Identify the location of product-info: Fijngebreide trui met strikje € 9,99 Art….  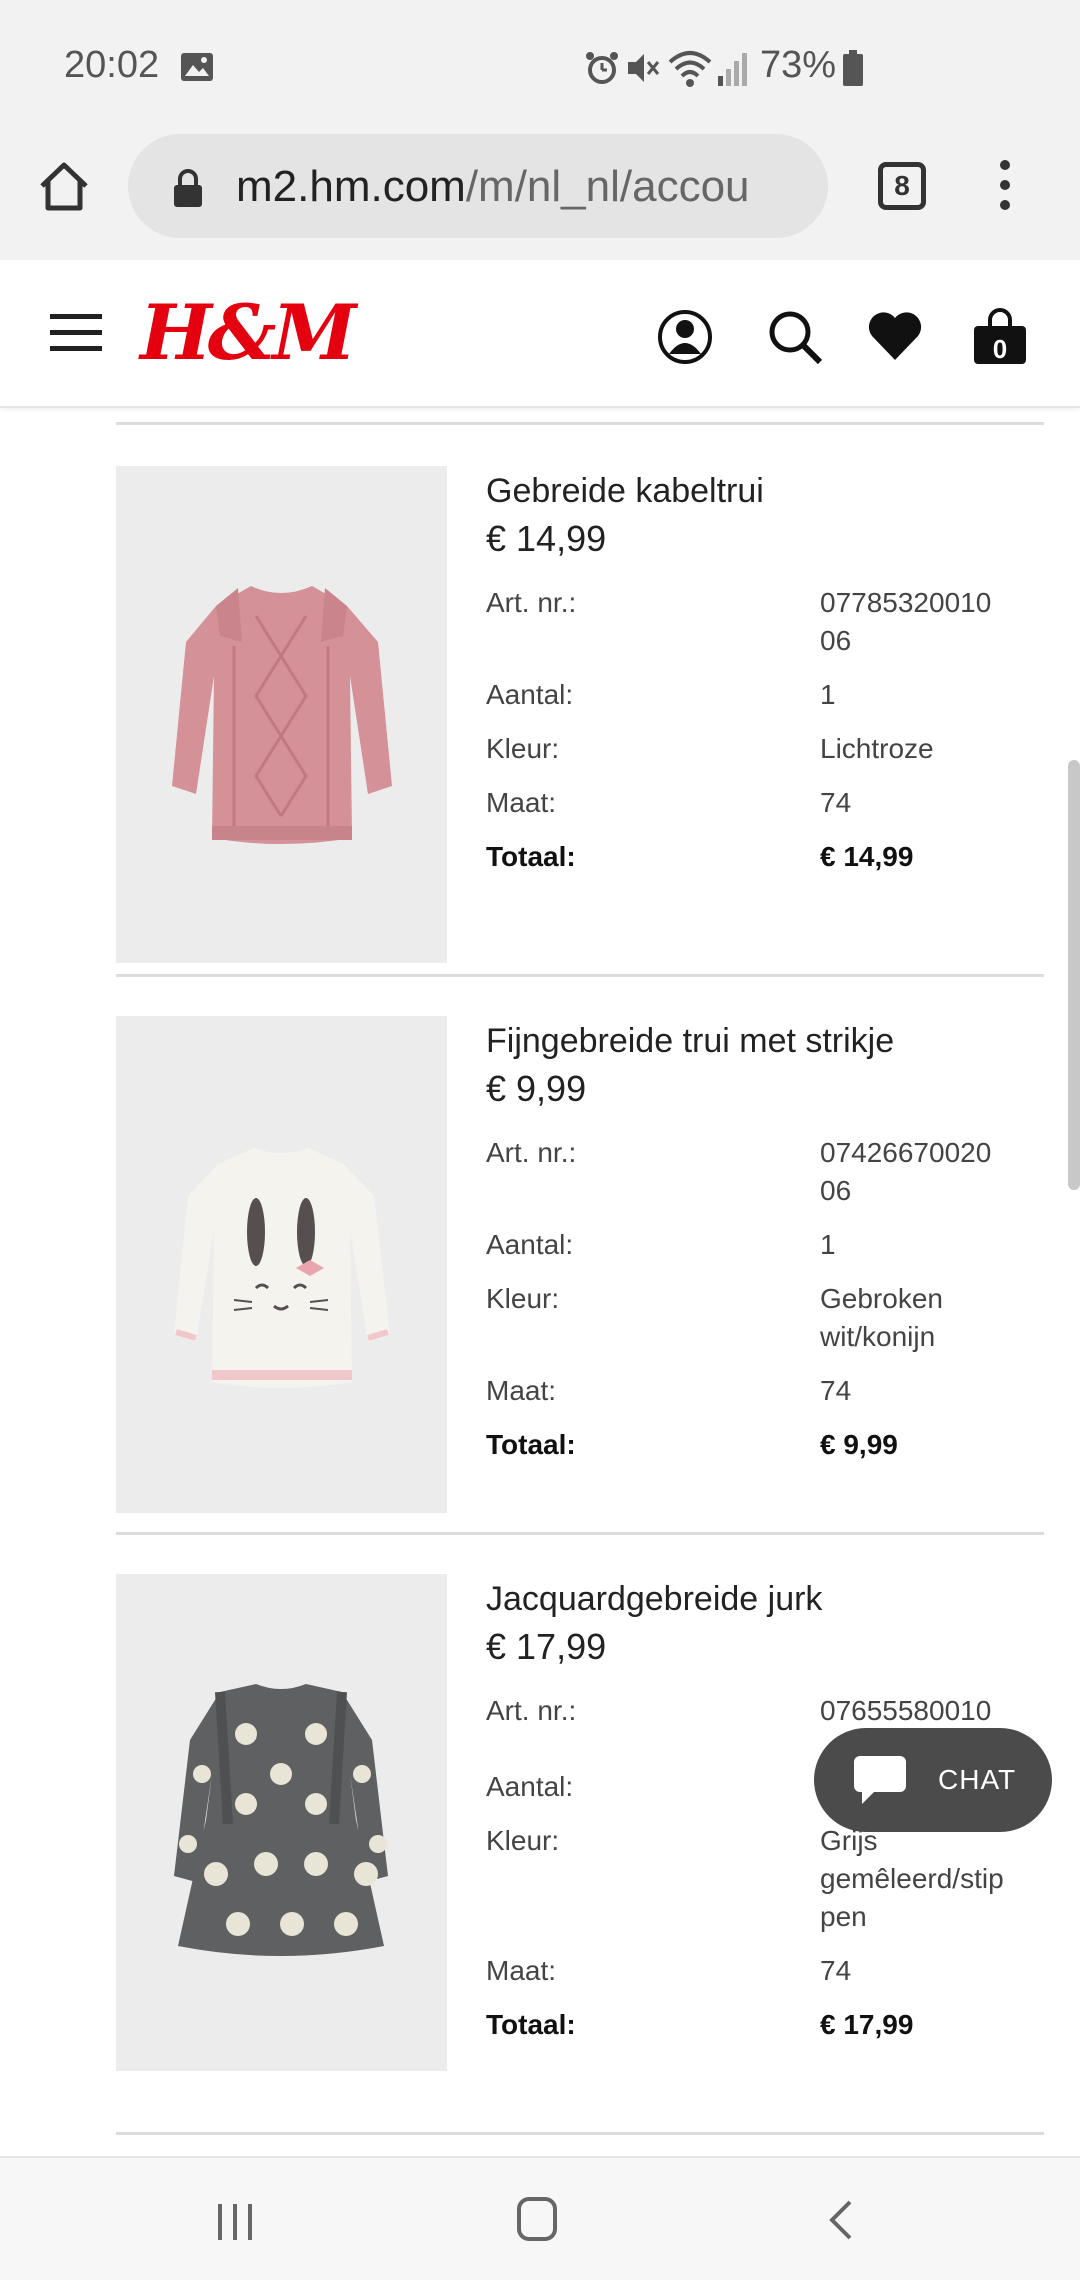
(766, 1248).